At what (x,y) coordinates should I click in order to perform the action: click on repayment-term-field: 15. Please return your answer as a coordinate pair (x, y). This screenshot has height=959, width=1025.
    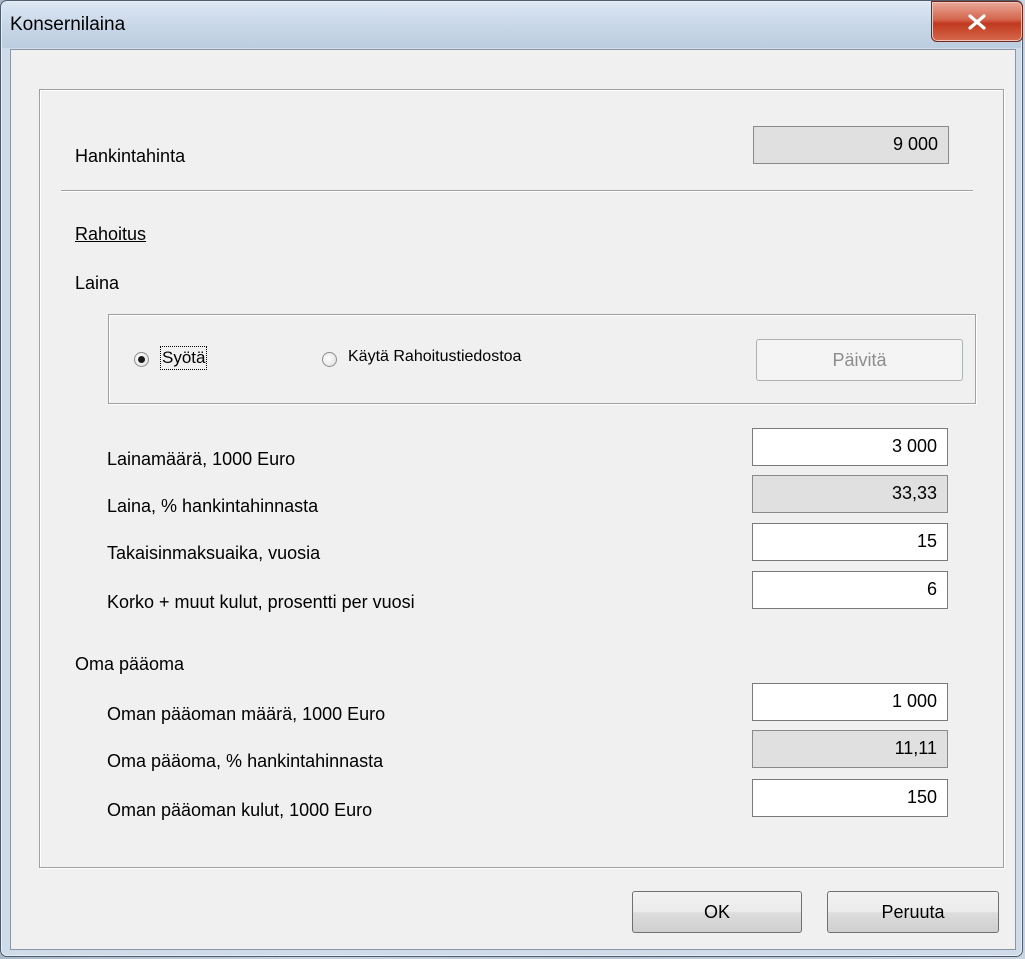
    Looking at the image, I should click on (850, 542).